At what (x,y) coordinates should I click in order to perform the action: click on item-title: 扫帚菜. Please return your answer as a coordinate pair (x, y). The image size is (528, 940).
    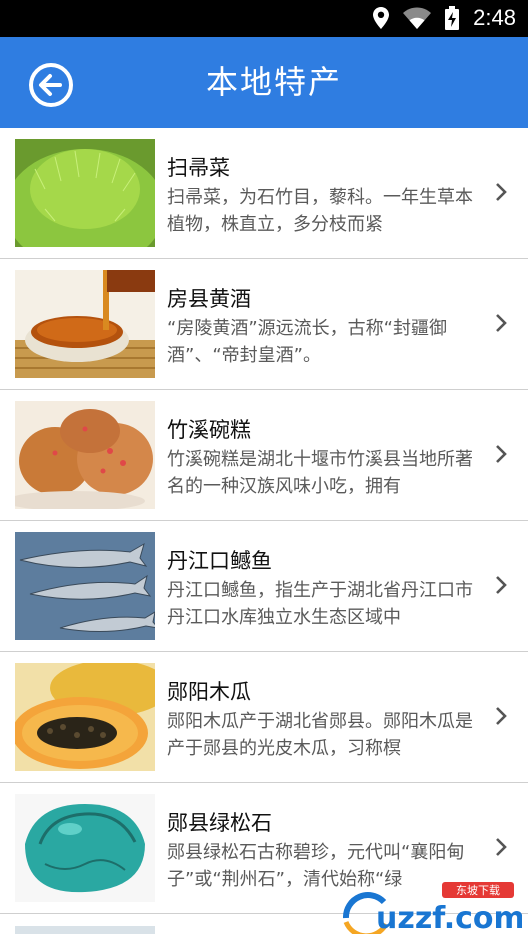
    Looking at the image, I should click on (198, 168).